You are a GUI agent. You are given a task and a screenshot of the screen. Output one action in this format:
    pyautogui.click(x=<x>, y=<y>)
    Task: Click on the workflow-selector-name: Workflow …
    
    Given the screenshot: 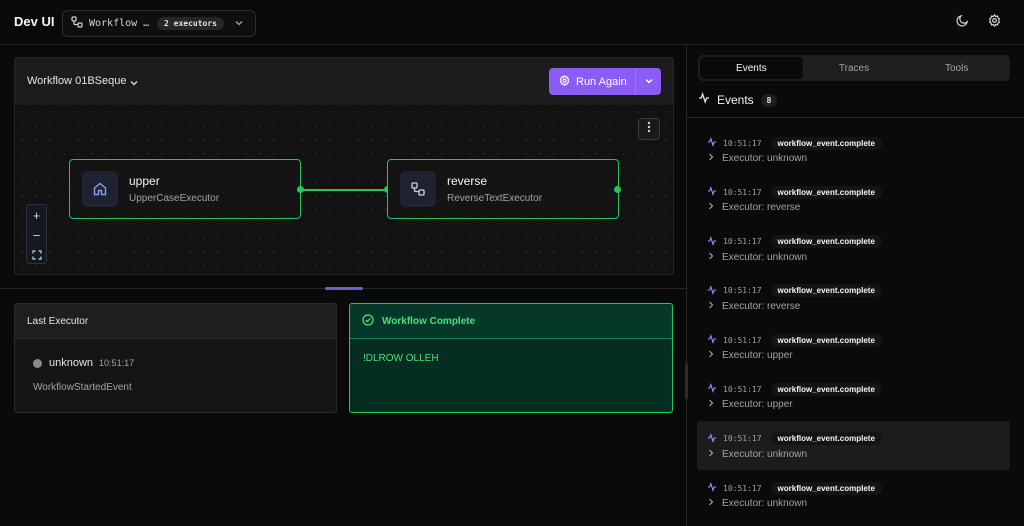 What is the action you would take?
    pyautogui.click(x=119, y=23)
    